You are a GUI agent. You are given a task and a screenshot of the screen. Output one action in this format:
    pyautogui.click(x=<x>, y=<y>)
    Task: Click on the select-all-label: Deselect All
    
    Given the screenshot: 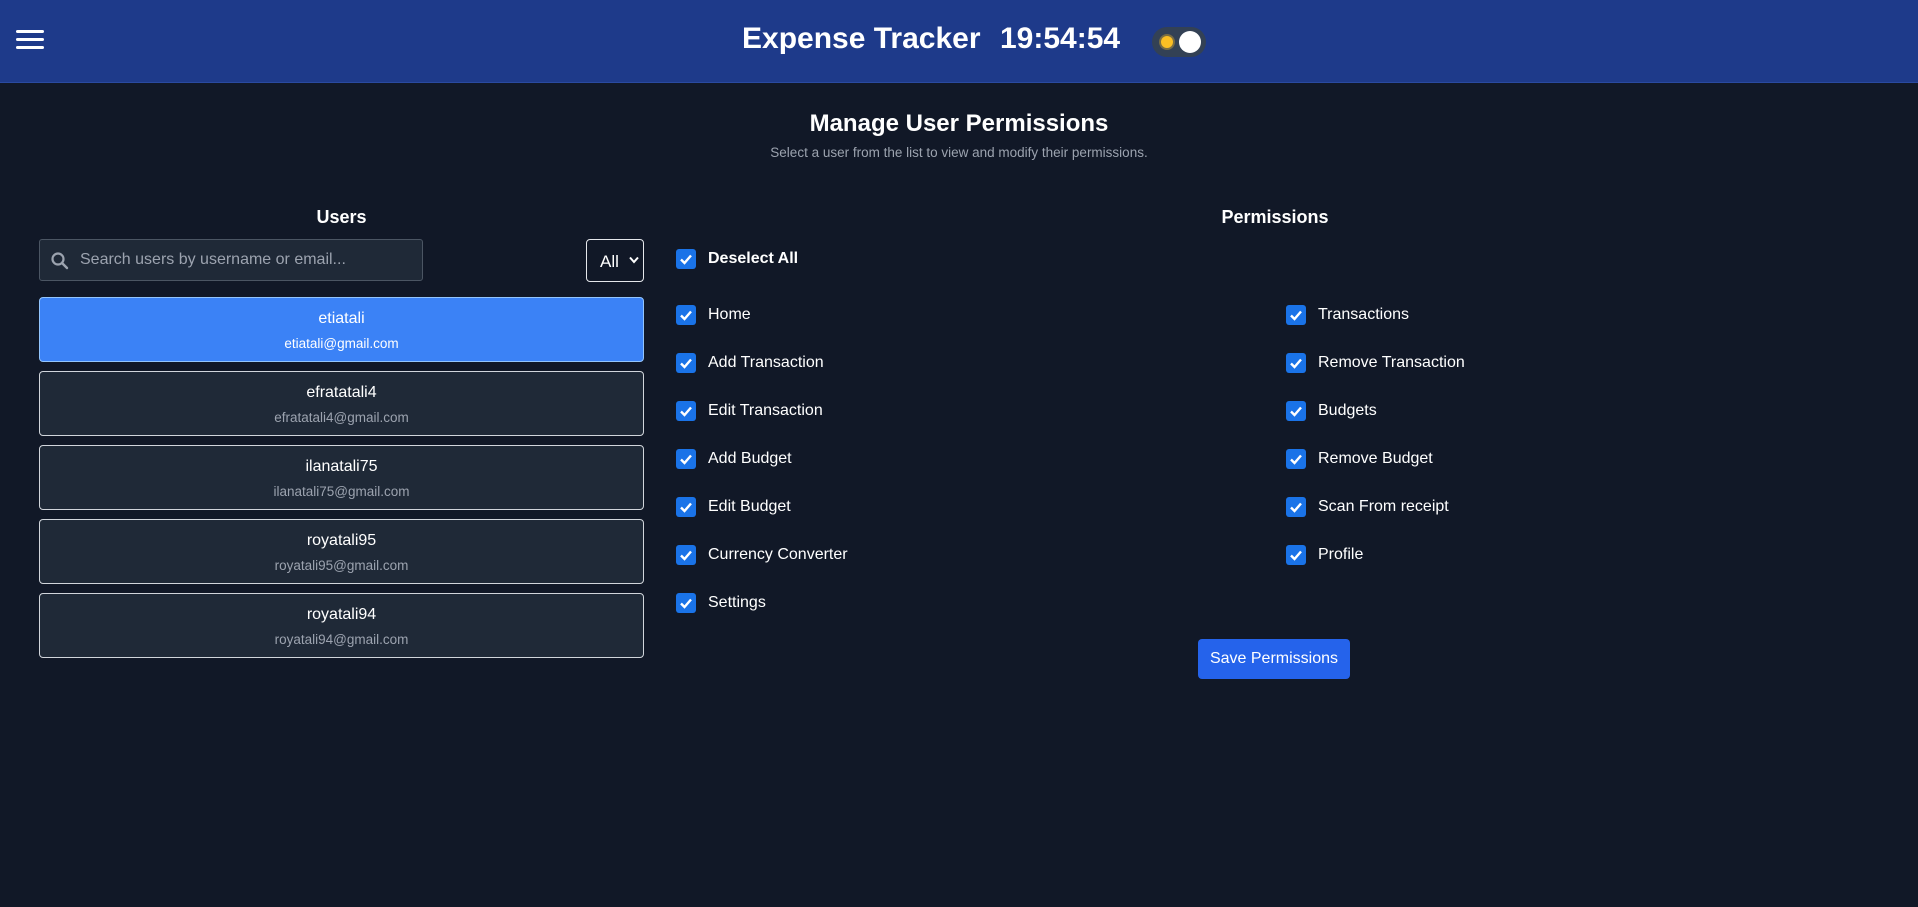 What is the action you would take?
    pyautogui.click(x=753, y=258)
    